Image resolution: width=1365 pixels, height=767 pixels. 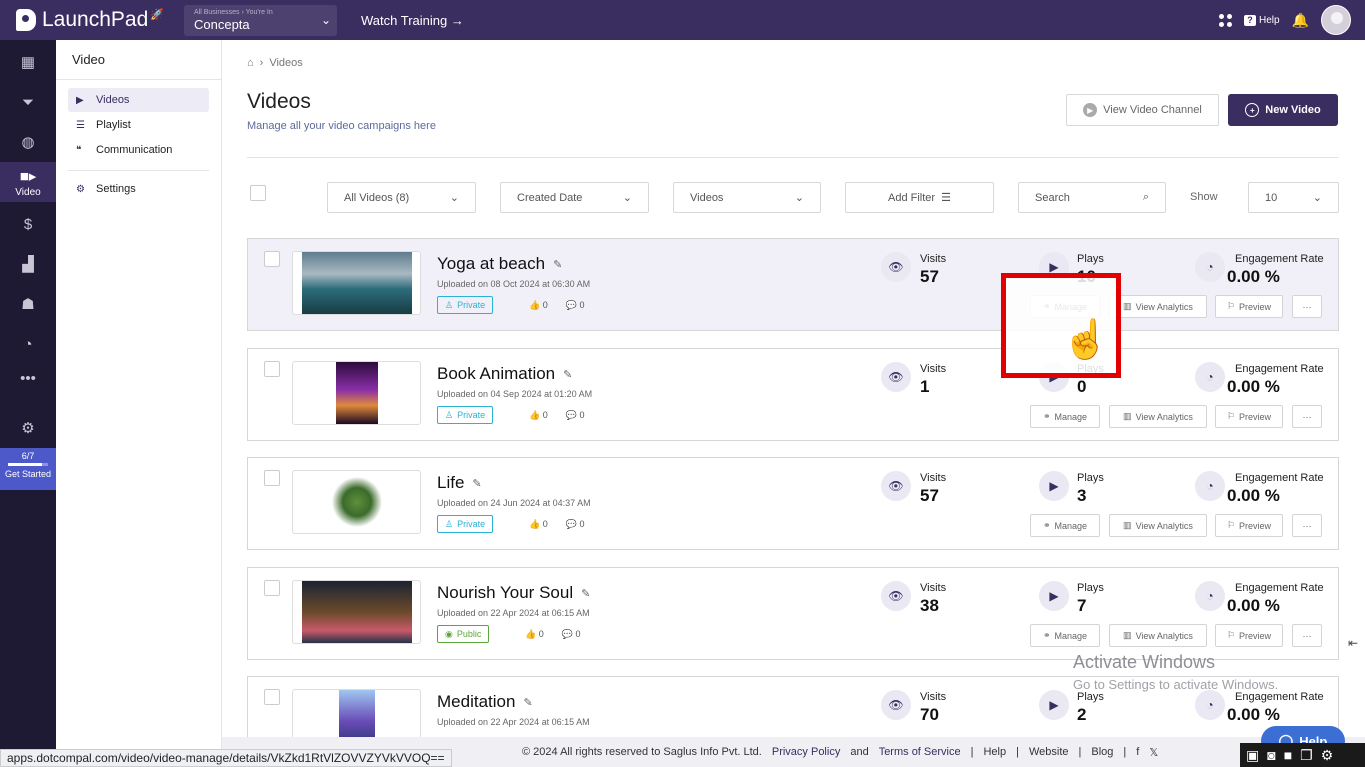 I want to click on engagement-gauge-icon: ◔, so click(x=1210, y=486).